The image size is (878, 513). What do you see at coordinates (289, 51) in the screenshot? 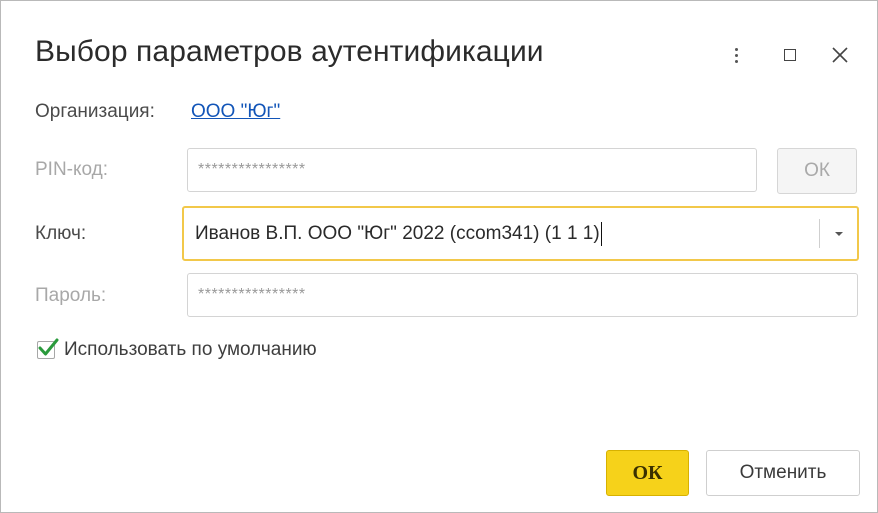
I see `dialog-title: Выбор параметров аутентификации` at bounding box center [289, 51].